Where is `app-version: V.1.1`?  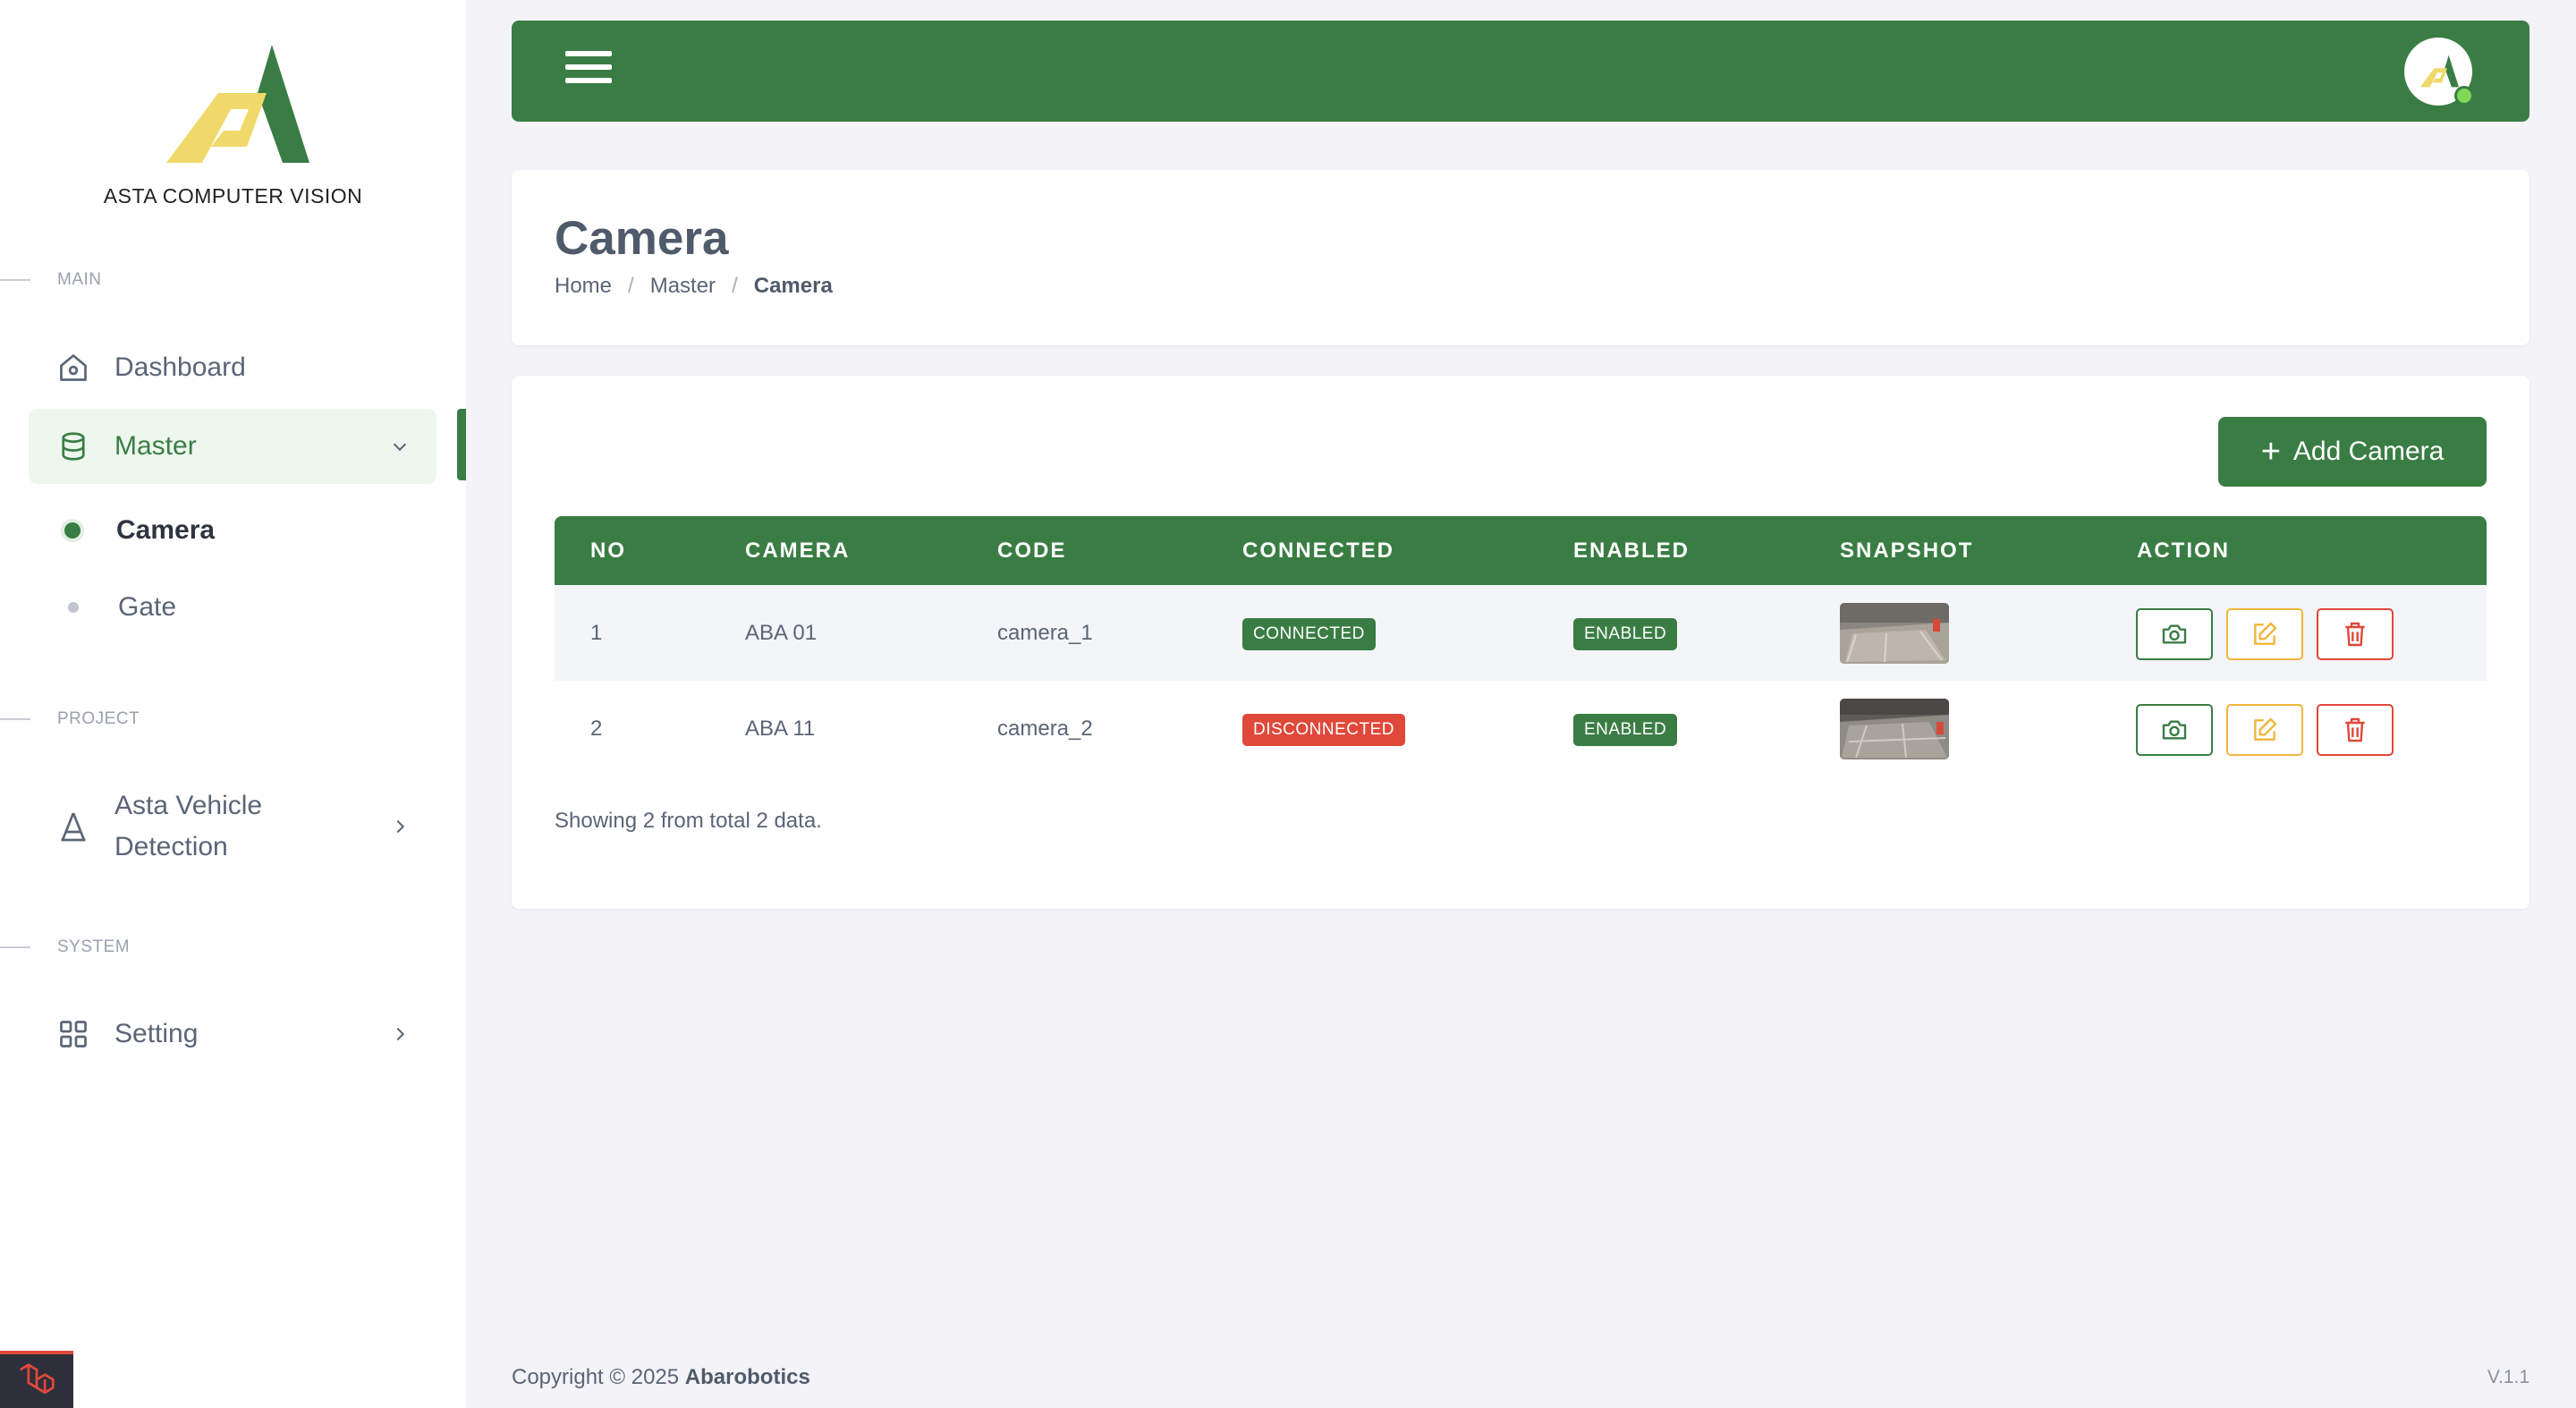
app-version: V.1.1 is located at coordinates (2508, 1377).